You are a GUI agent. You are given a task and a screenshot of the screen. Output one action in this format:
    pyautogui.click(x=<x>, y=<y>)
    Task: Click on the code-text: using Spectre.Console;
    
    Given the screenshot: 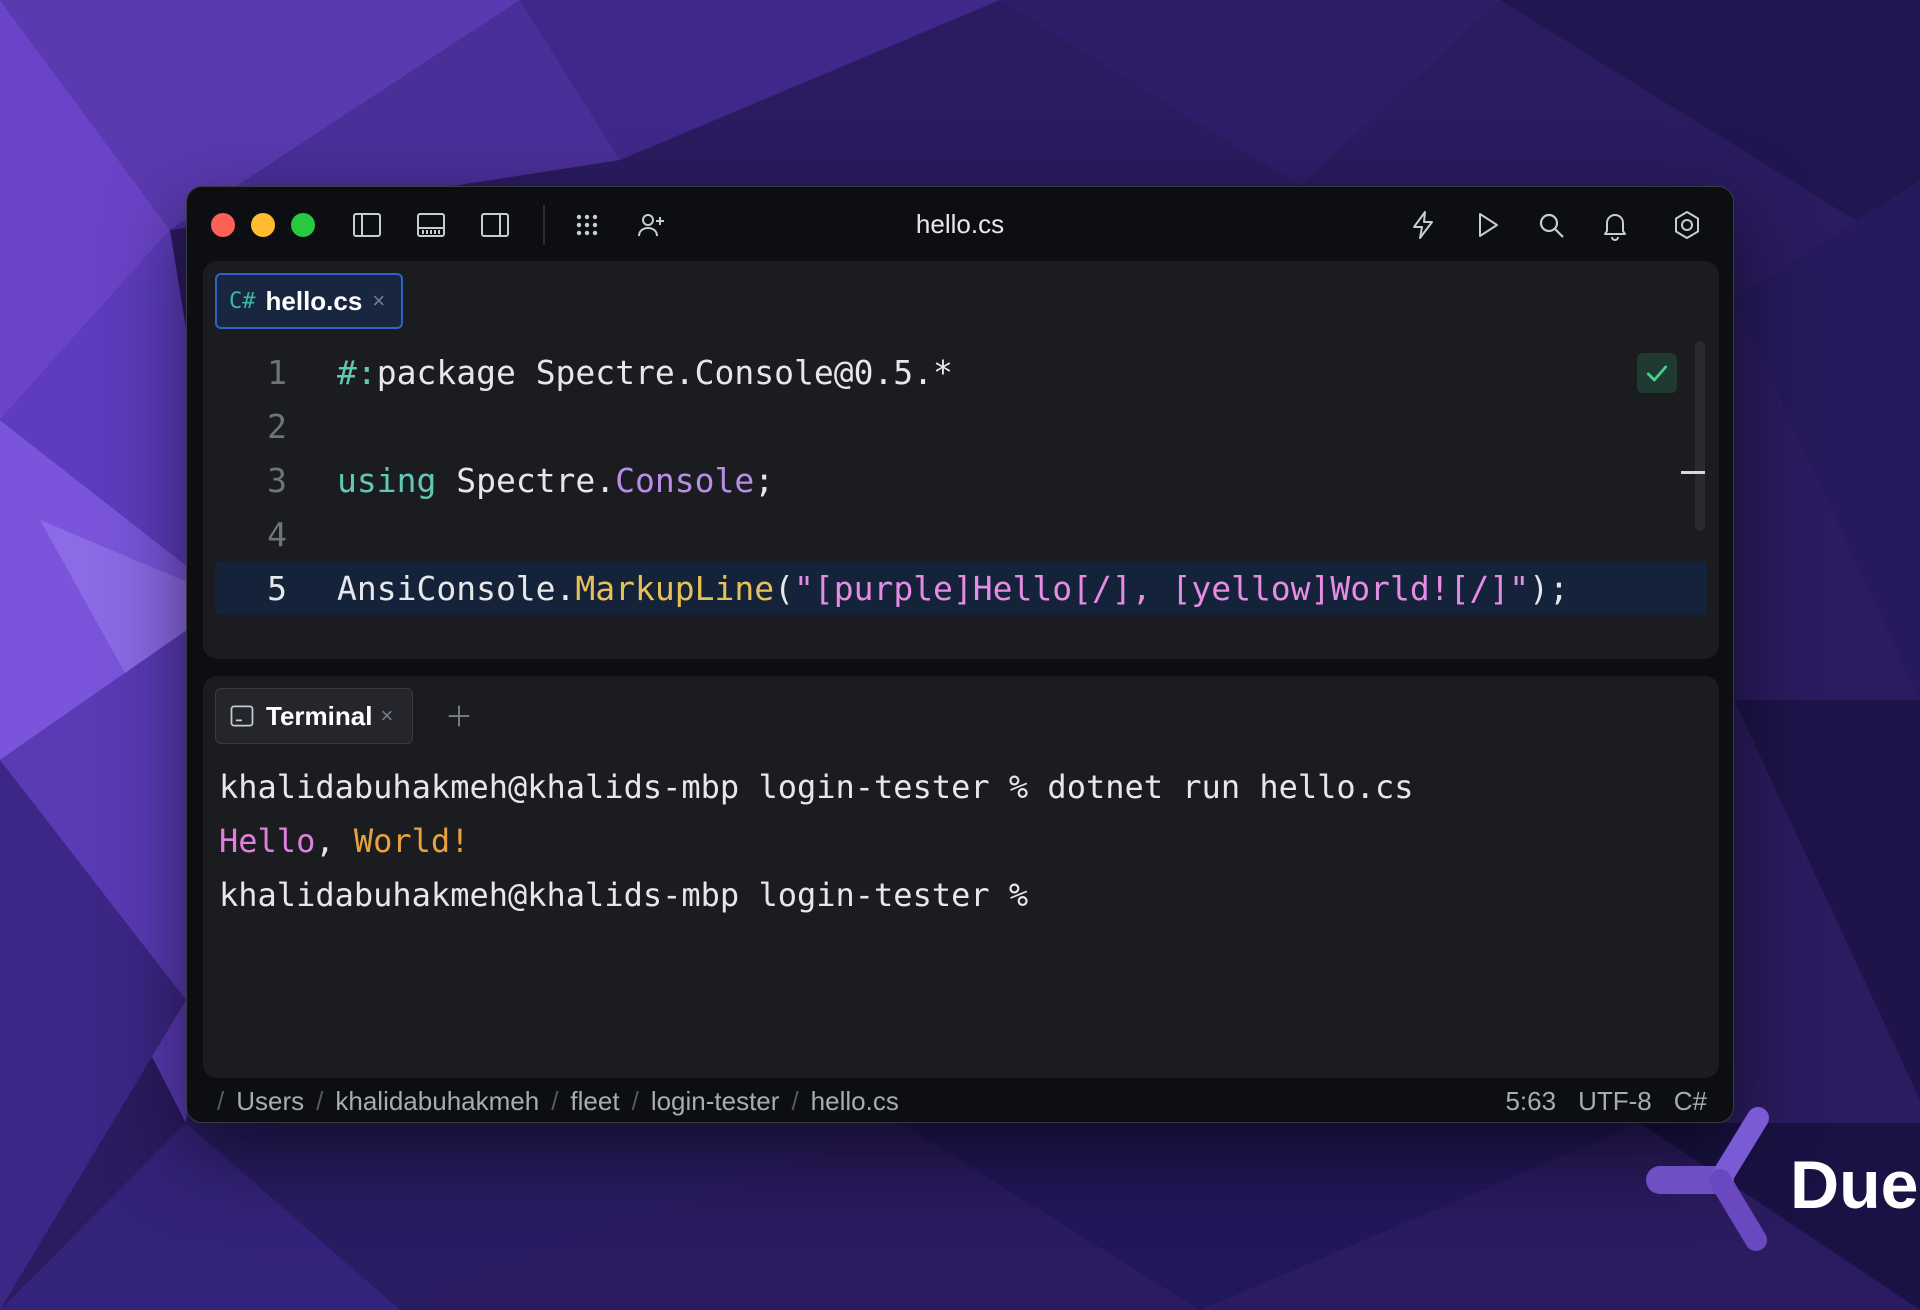 What is the action you would take?
    pyautogui.click(x=555, y=480)
    